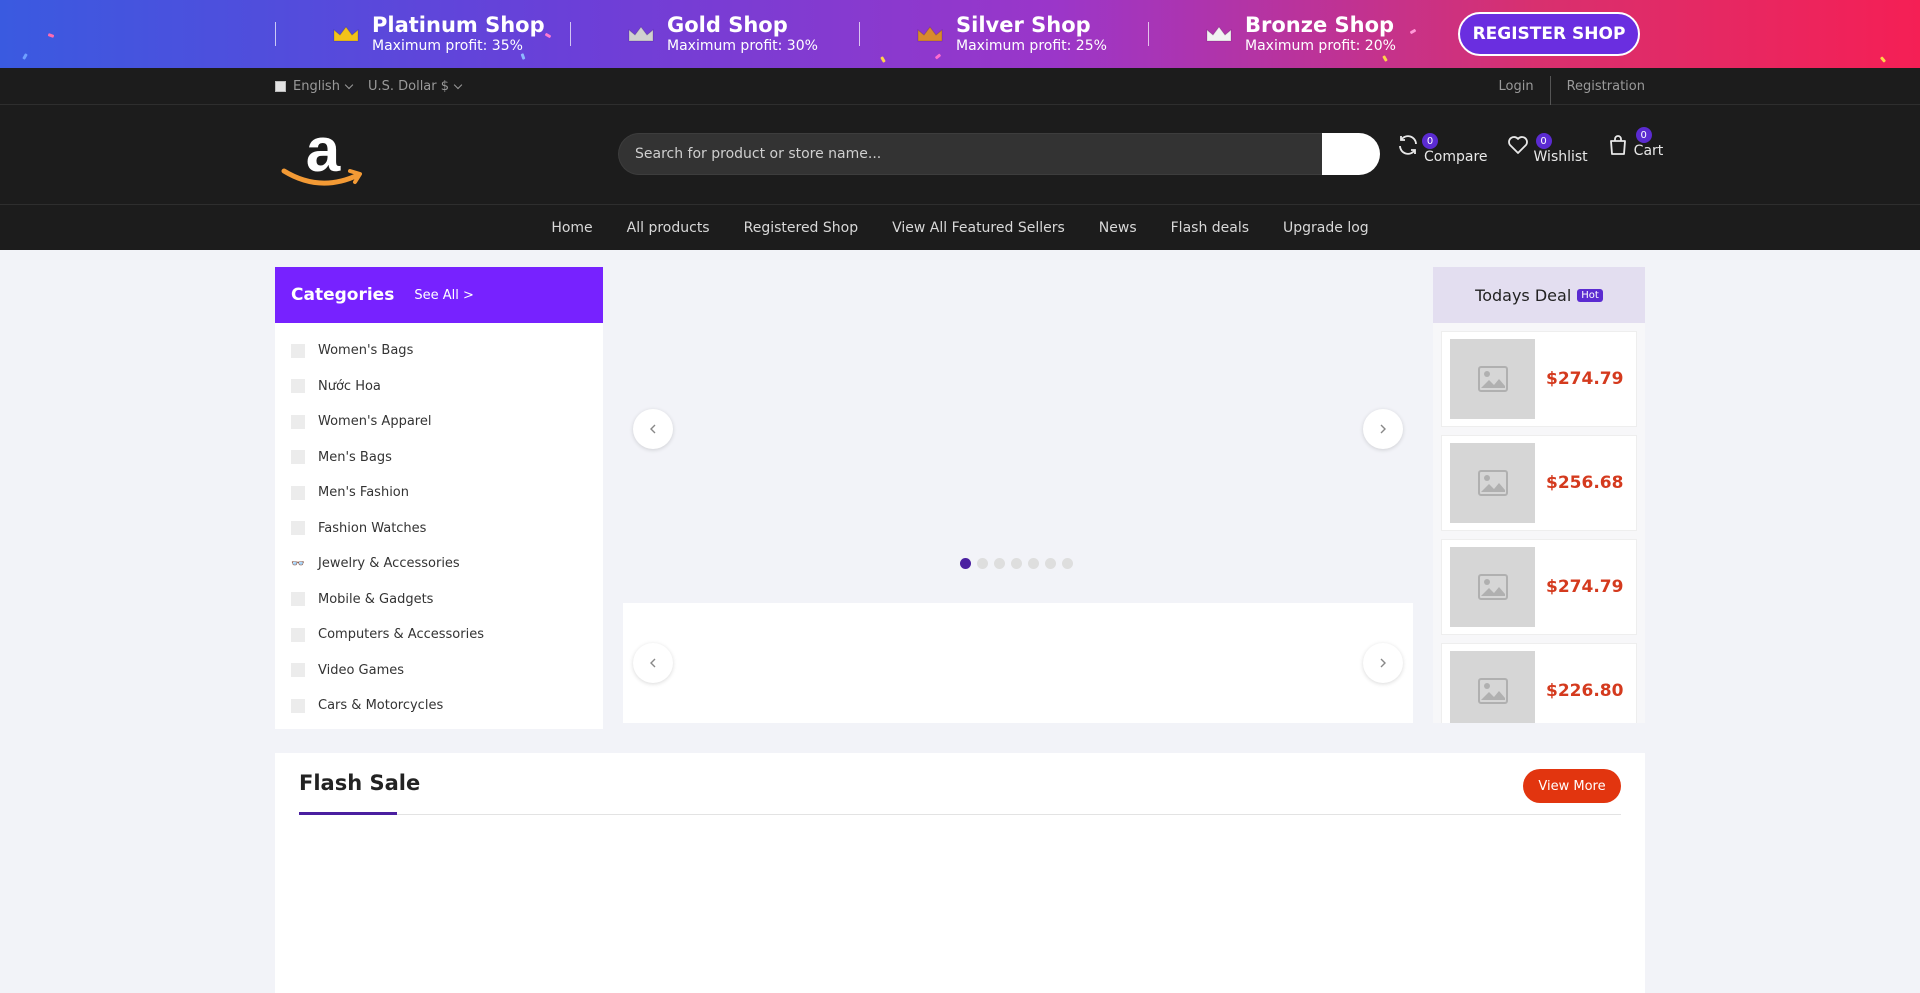 The height and width of the screenshot is (993, 1920). Describe the element at coordinates (439, 529) in the screenshot. I see `category-item: Fashion Watches` at that location.